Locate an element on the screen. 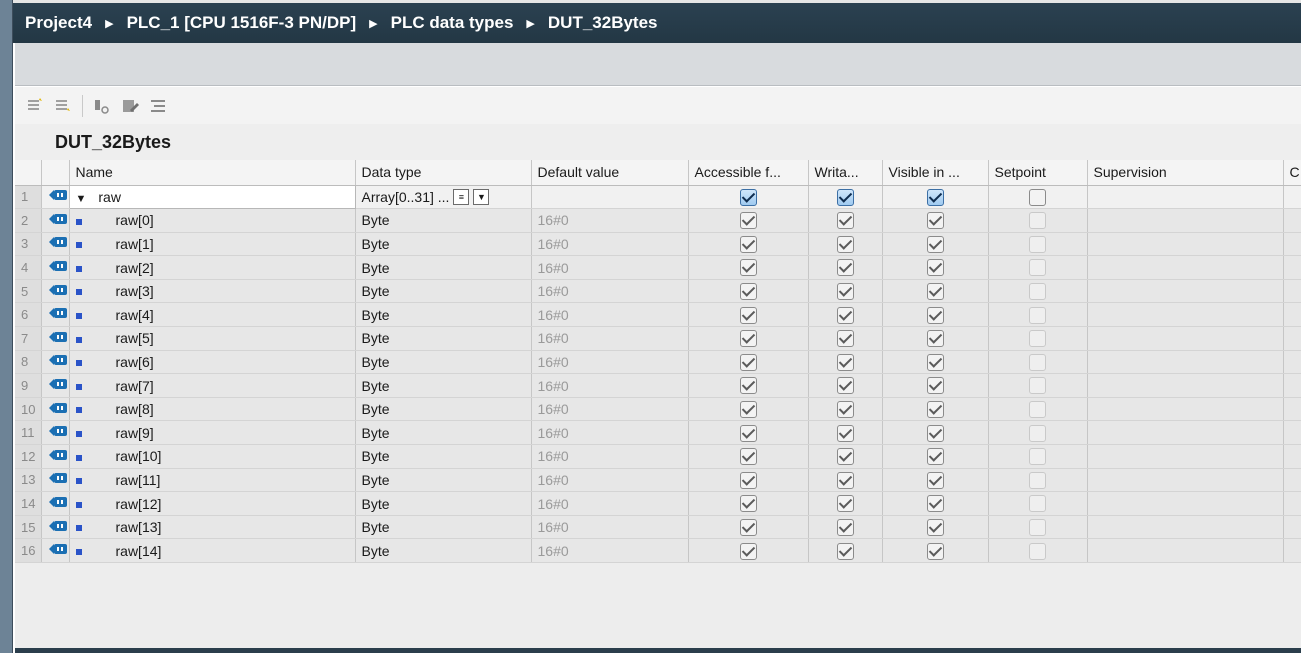 This screenshot has width=1301, height=653. name-cell: raw[6] is located at coordinates (212, 362).